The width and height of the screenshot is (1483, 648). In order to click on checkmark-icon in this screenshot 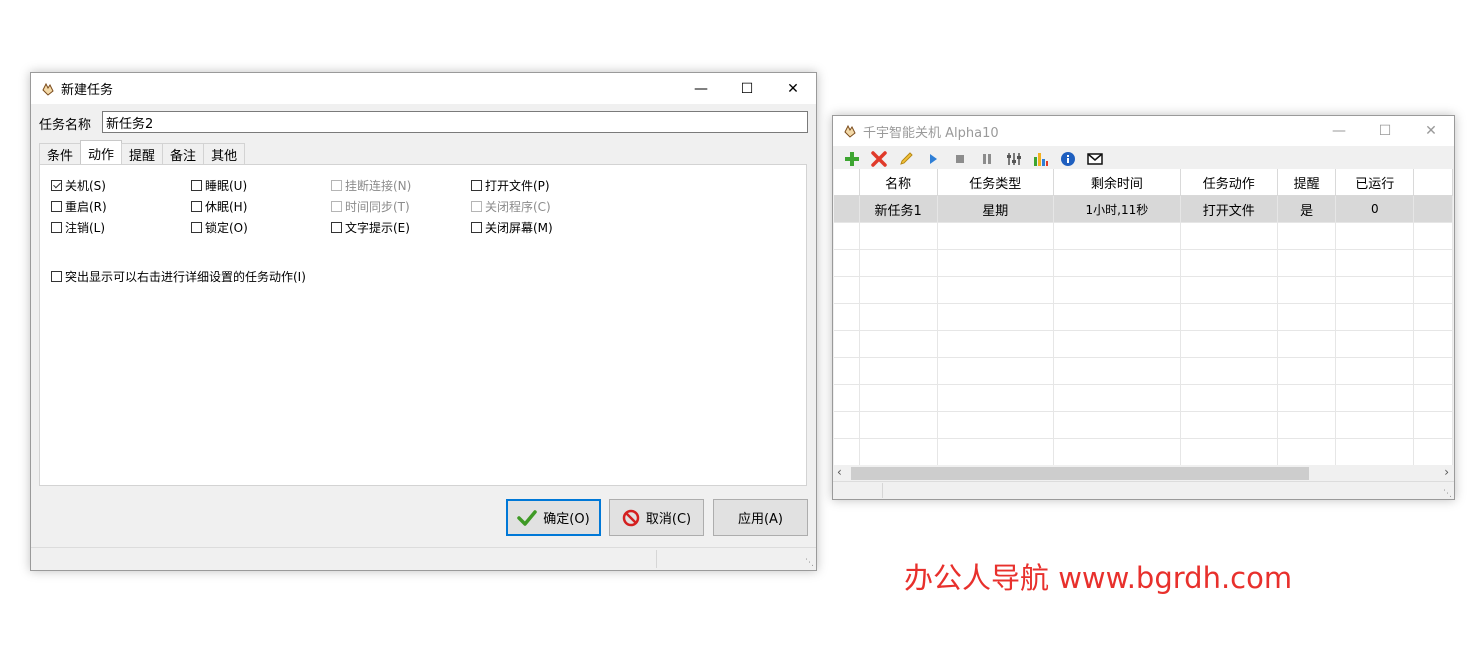, I will do `click(527, 517)`.